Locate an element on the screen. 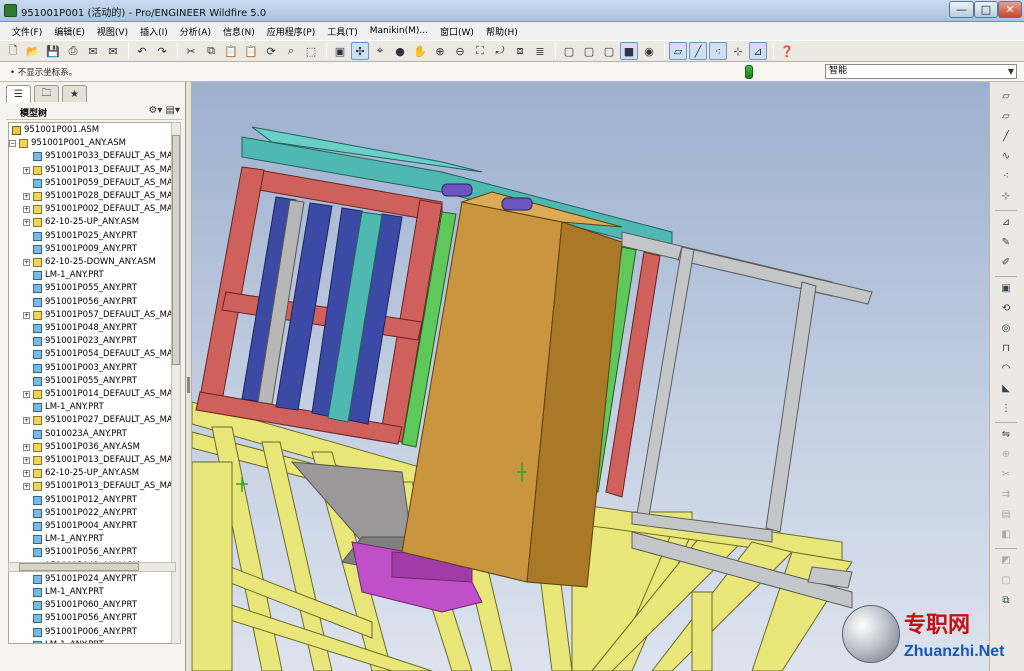  tree-root: 951001P001.ASM is located at coordinates (92, 130).